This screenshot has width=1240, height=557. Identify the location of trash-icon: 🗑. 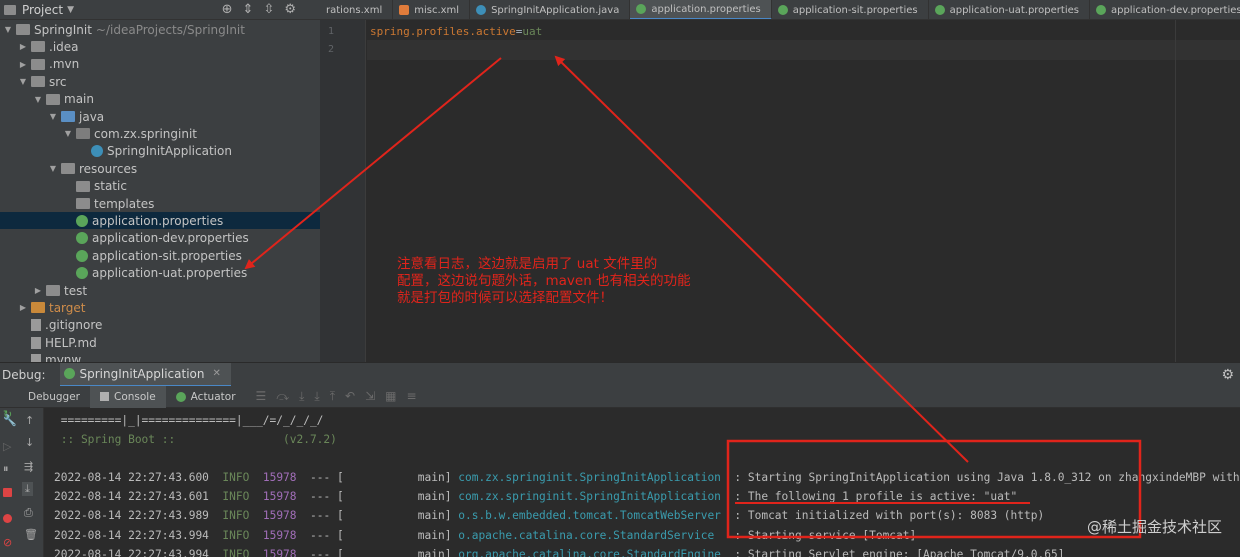
(31, 534).